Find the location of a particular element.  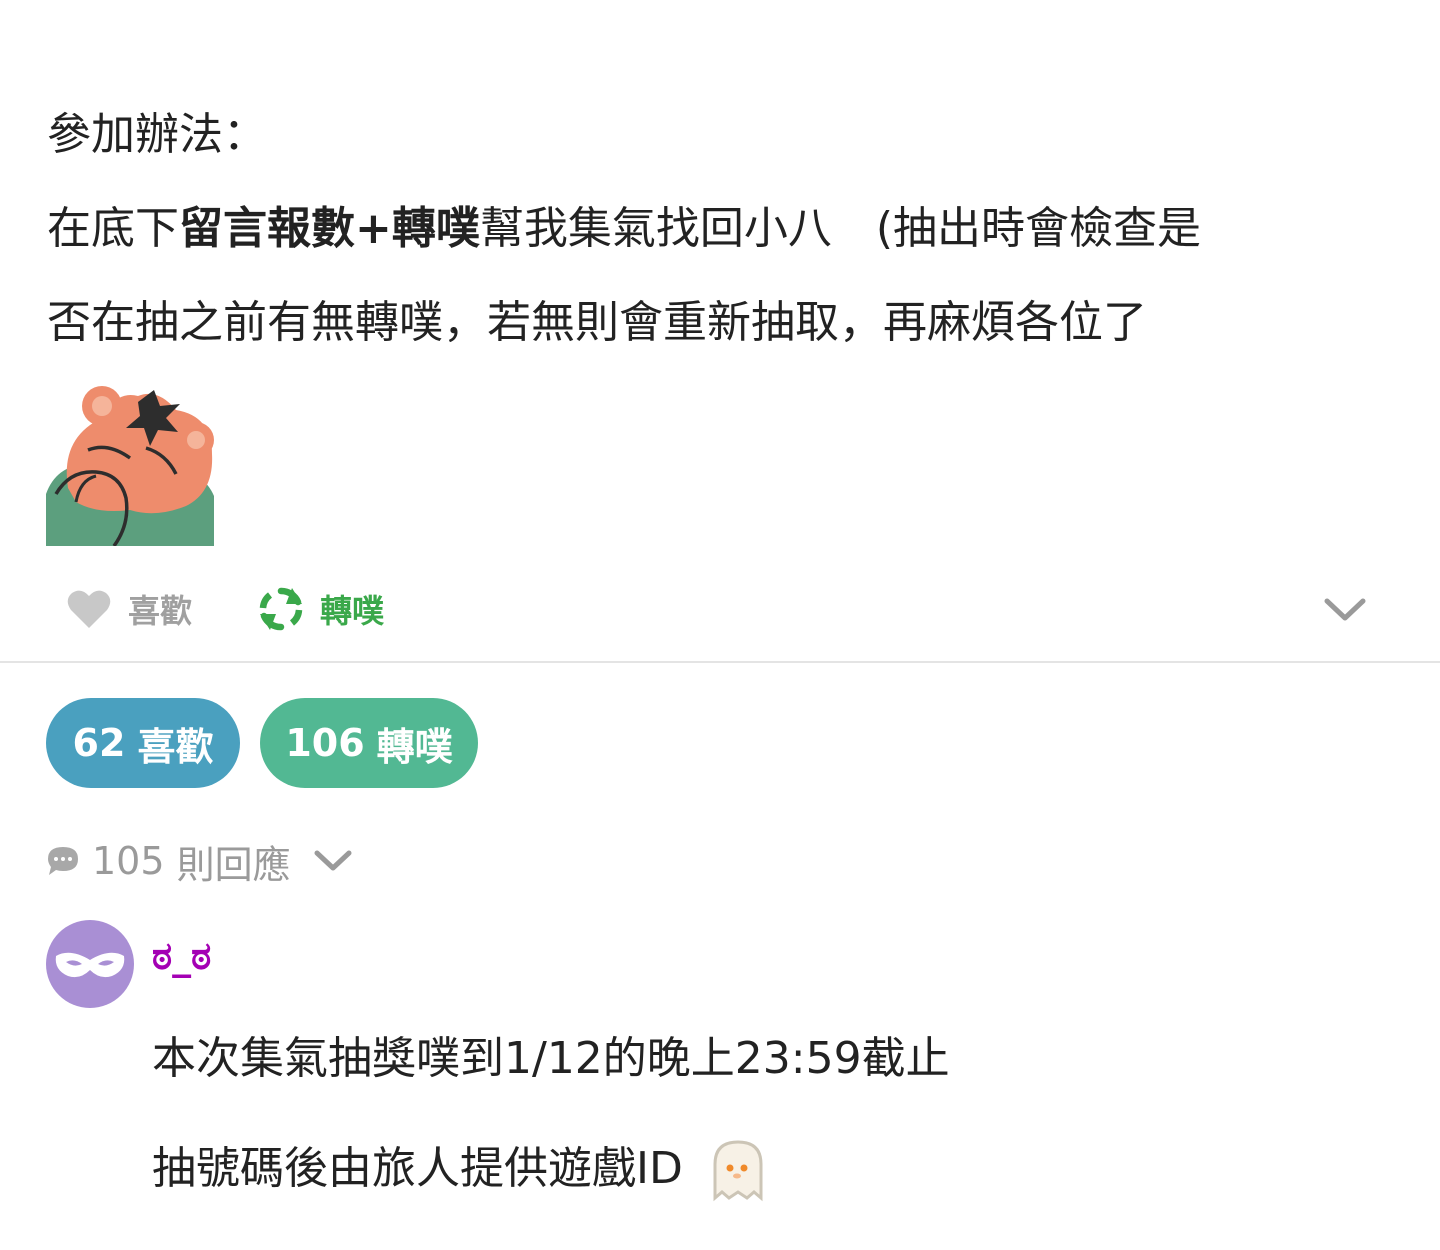

mask-icon is located at coordinates (90, 965).